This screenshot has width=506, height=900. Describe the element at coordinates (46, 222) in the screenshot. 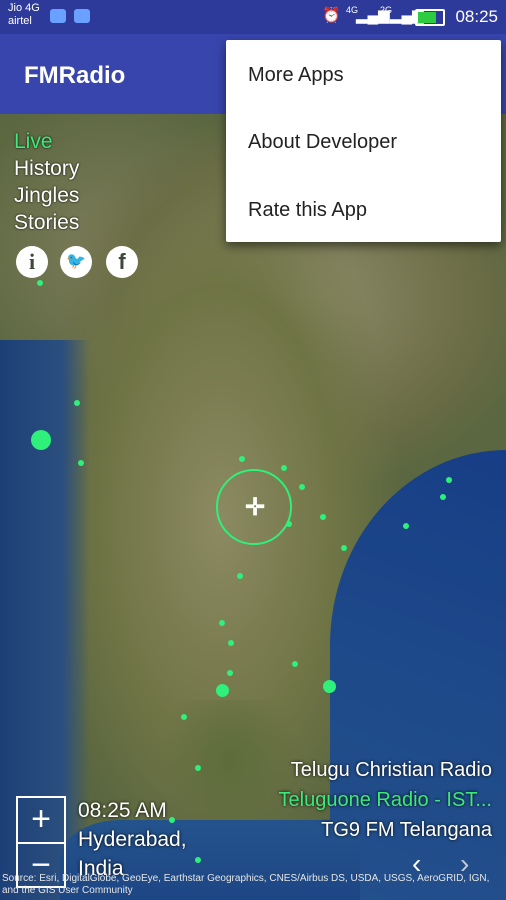

I see `nav-item-stories: Stories` at that location.